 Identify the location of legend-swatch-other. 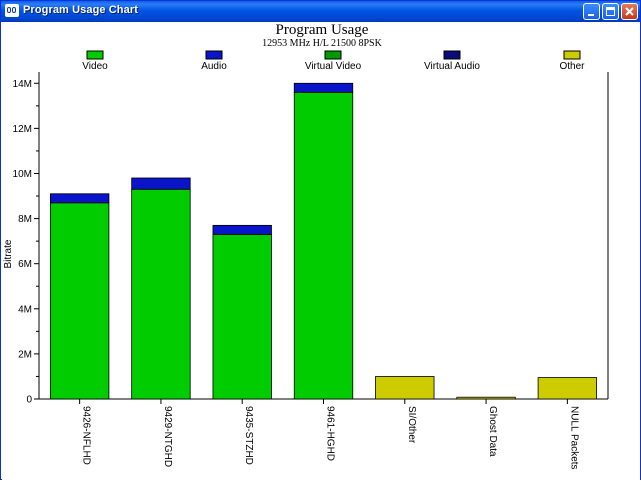
(572, 55).